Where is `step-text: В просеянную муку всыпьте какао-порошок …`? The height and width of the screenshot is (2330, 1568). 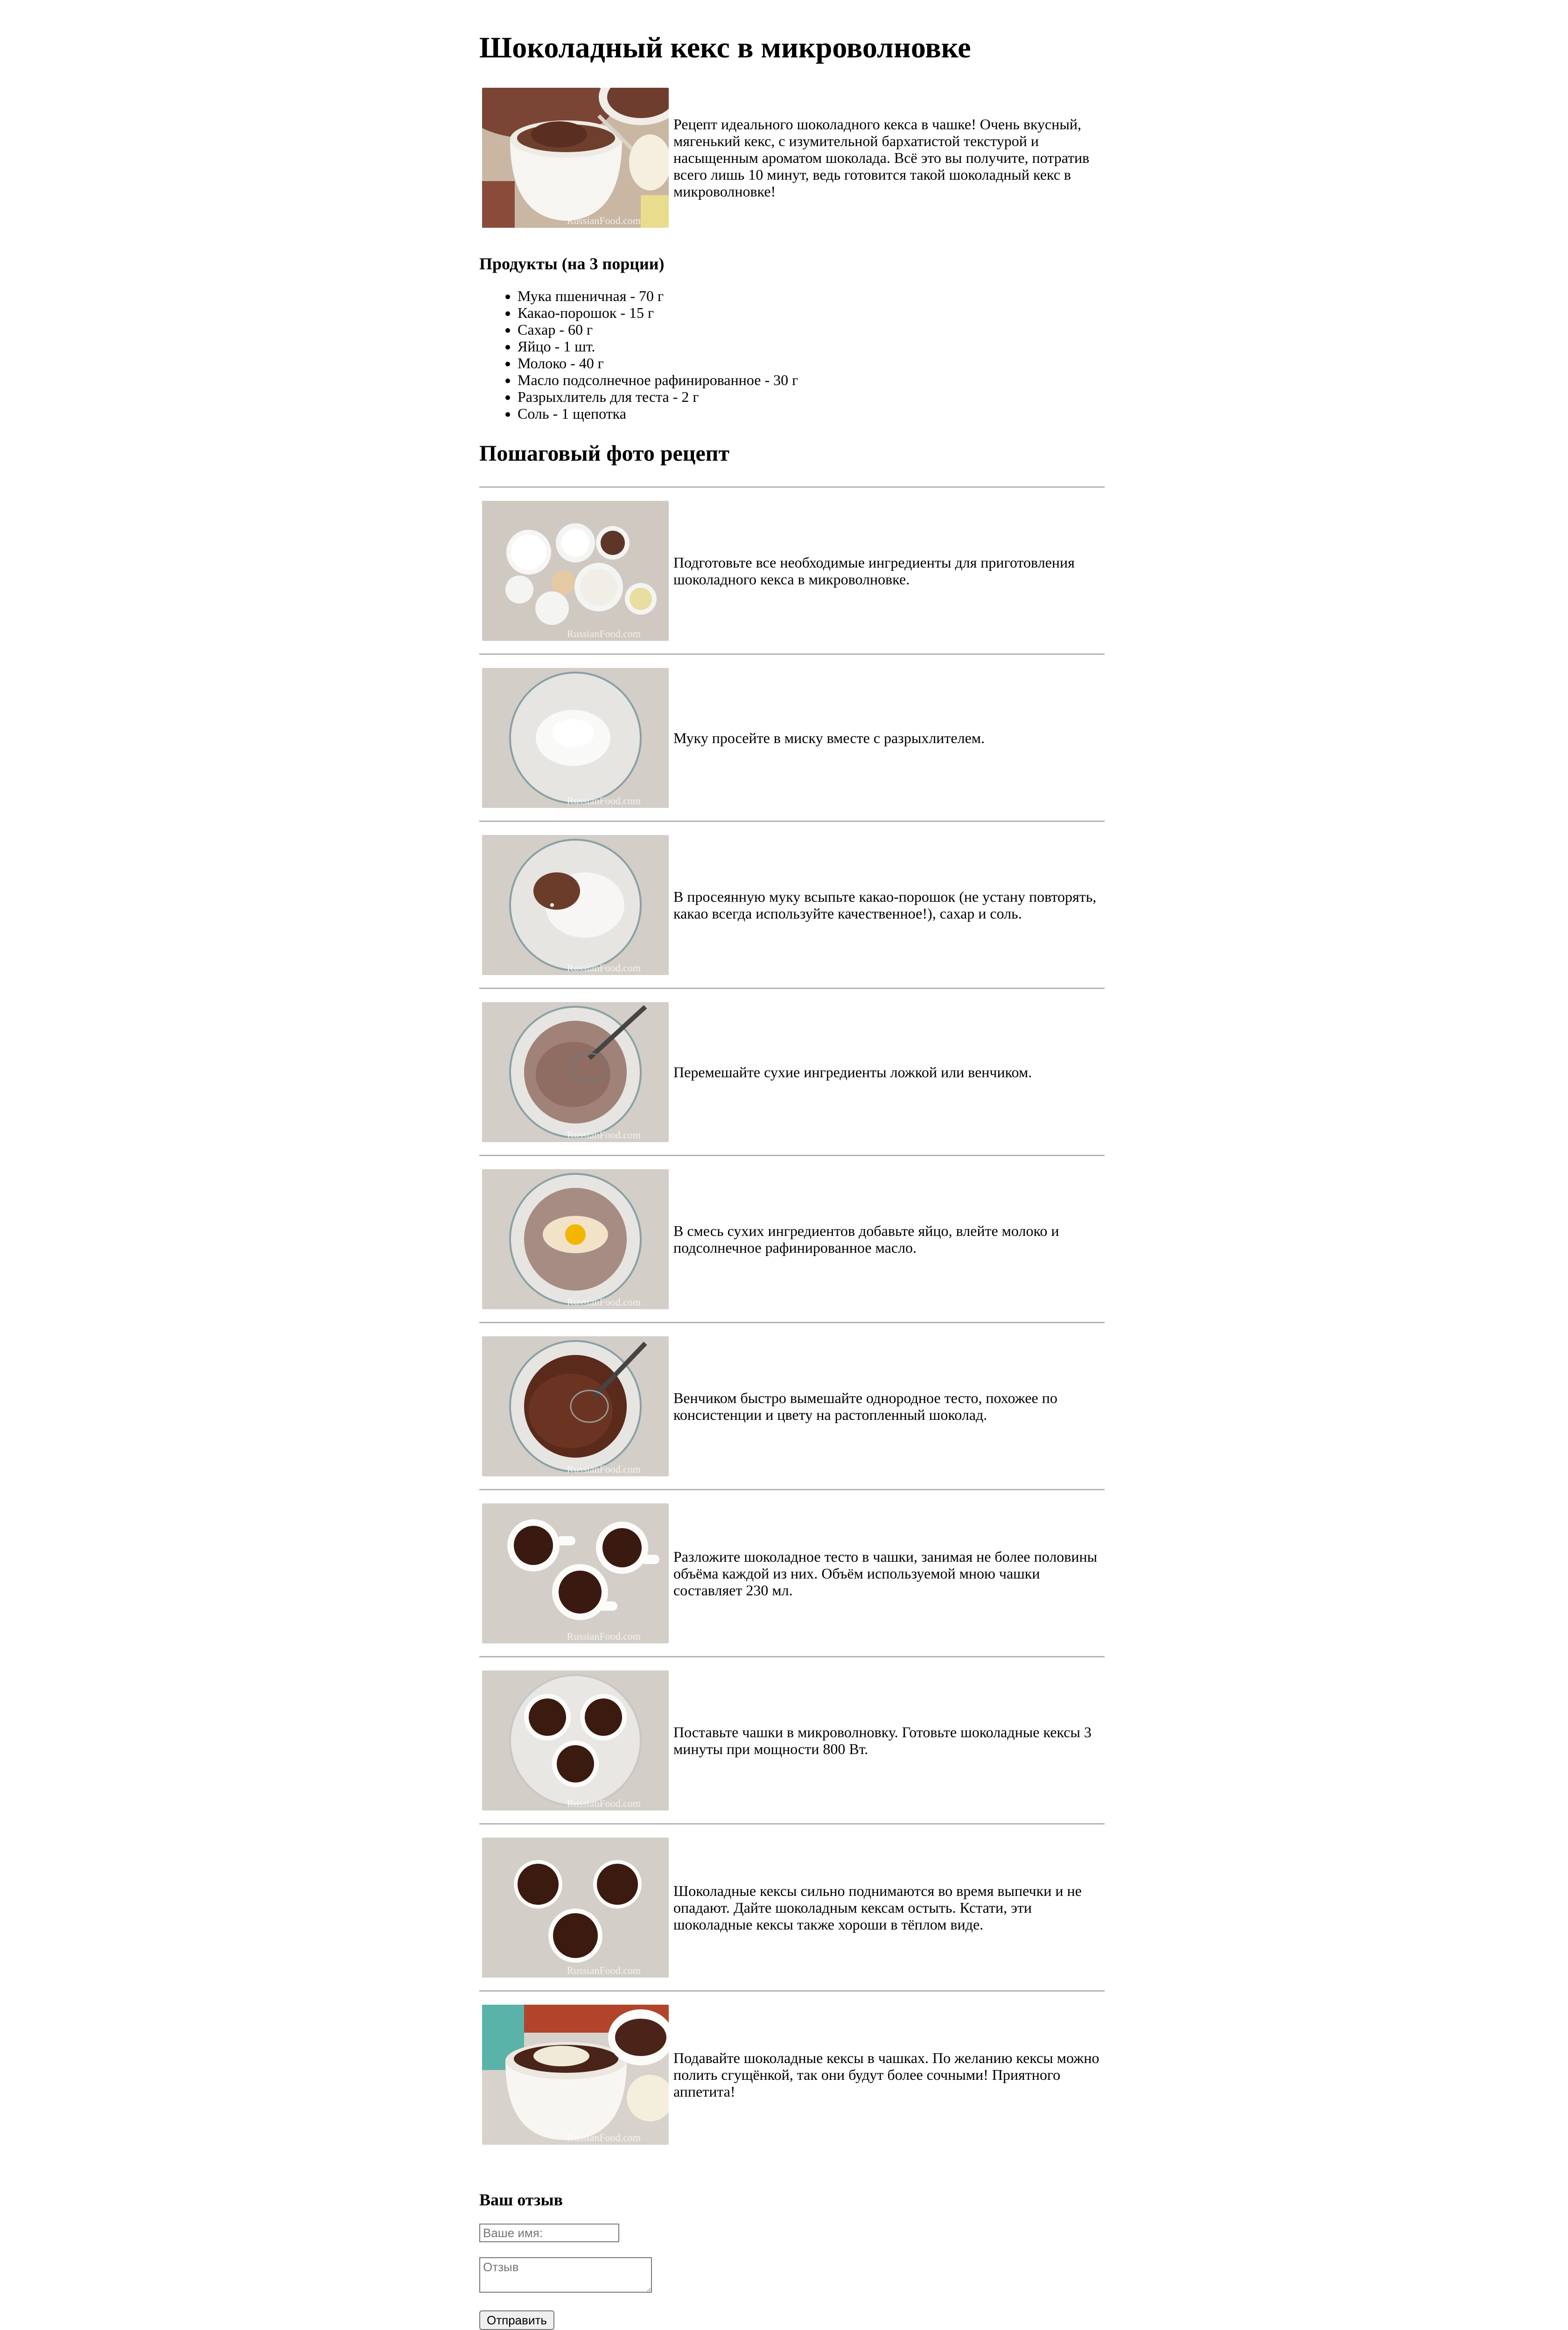
step-text: В просеянную муку всыпьте какао-порошок … is located at coordinates (885, 905).